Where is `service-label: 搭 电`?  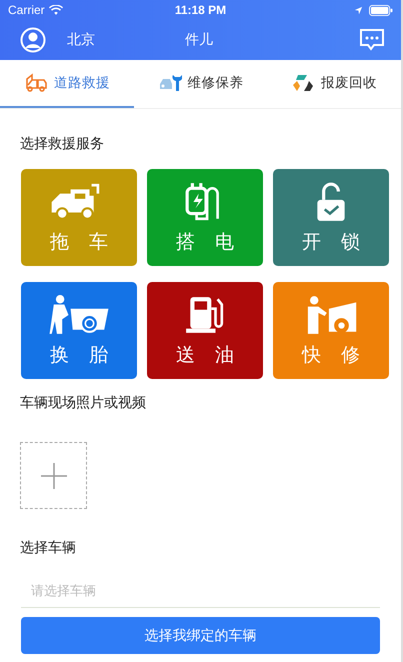
service-label: 搭 电 is located at coordinates (205, 242).